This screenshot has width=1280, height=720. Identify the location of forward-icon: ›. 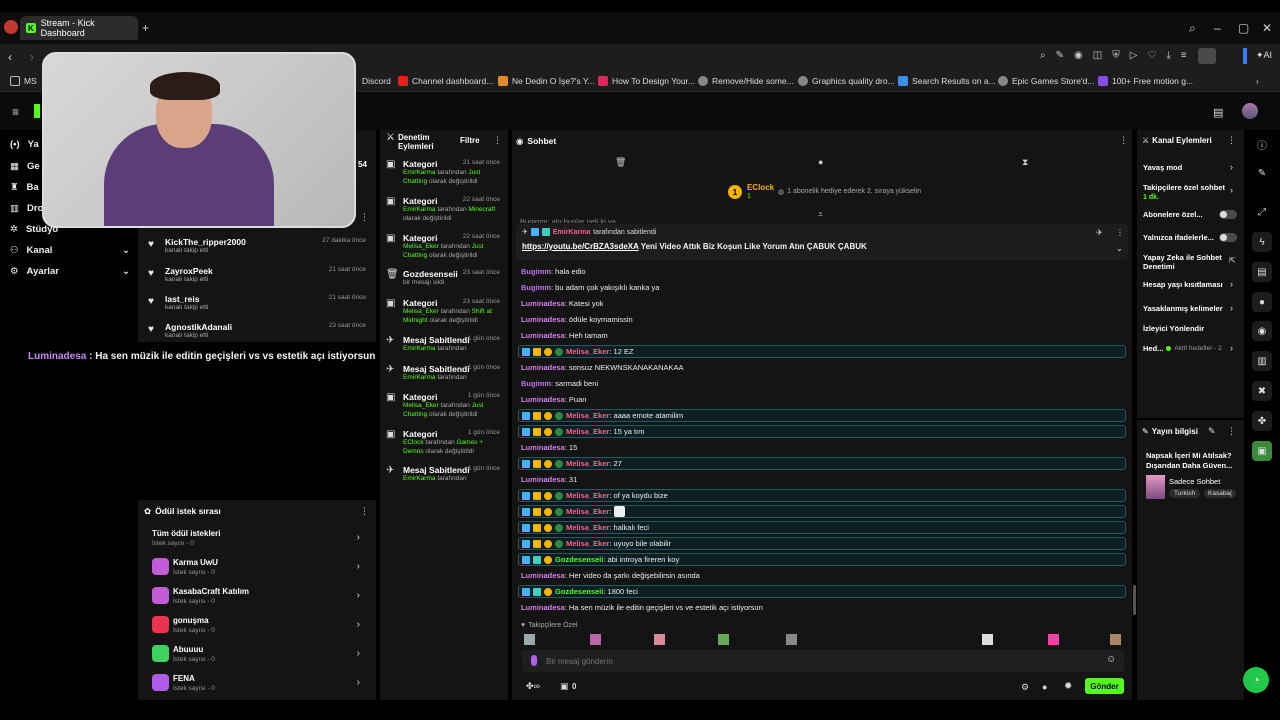
(32, 57).